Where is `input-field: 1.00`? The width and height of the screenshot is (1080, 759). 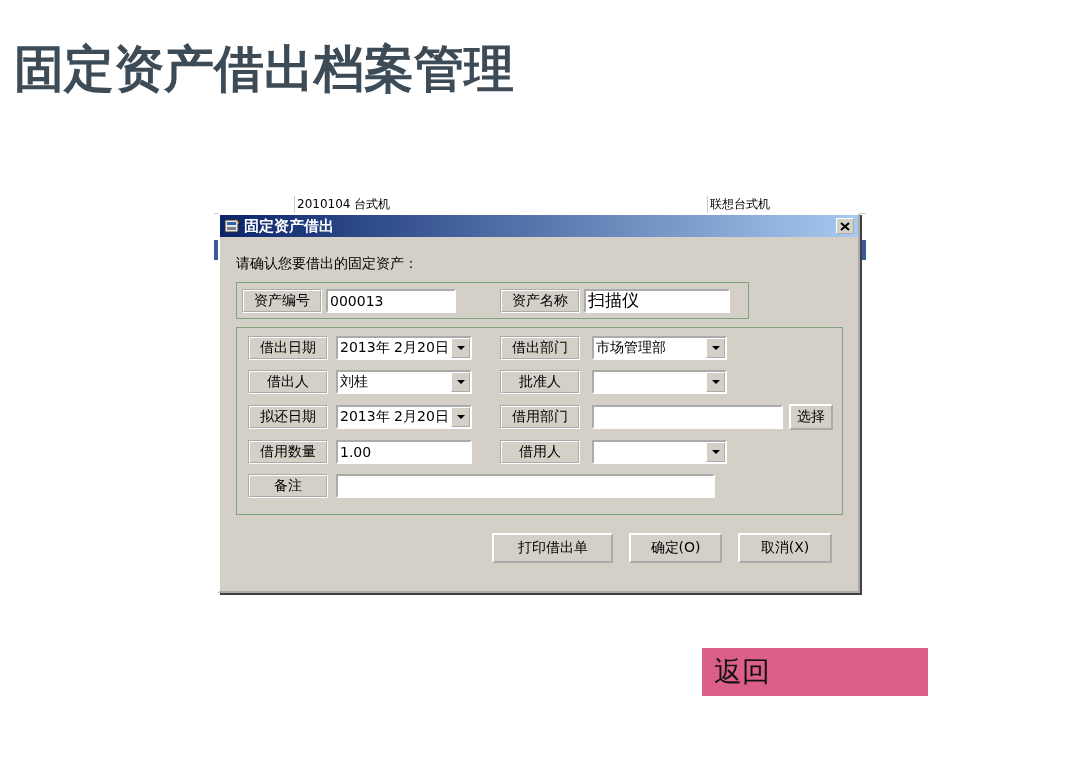 input-field: 1.00 is located at coordinates (404, 452).